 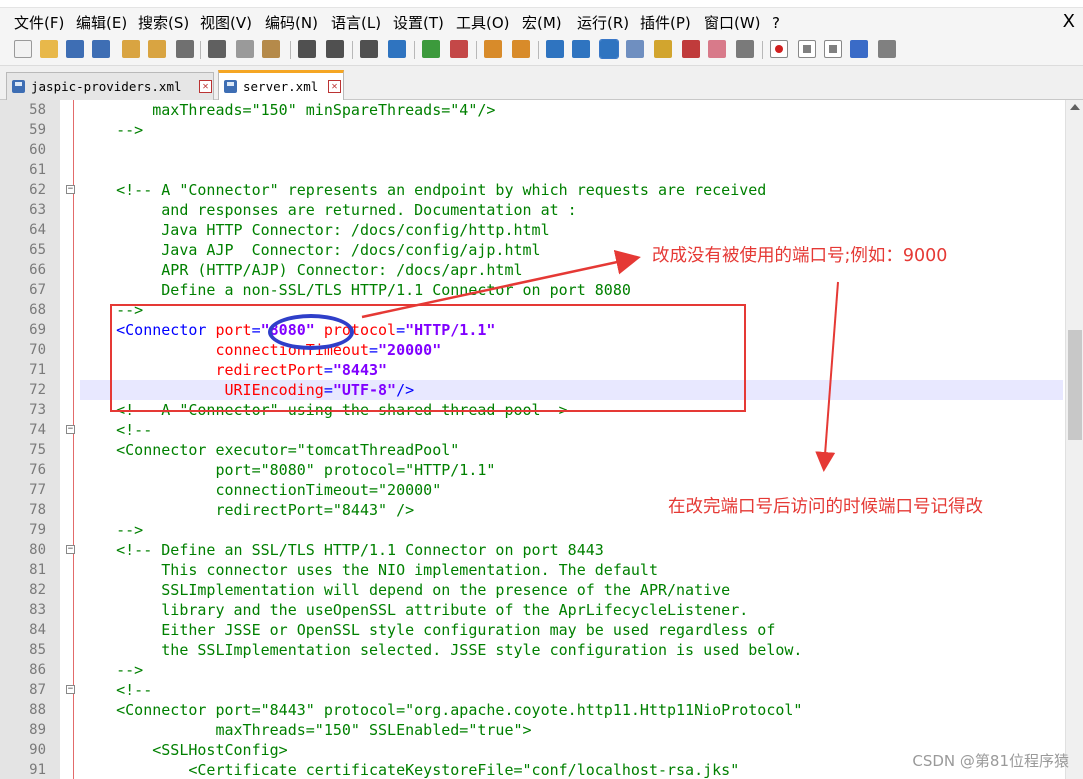 I want to click on tab-jaspic-providers: jaspic-providers.xml ✕, so click(x=110, y=86).